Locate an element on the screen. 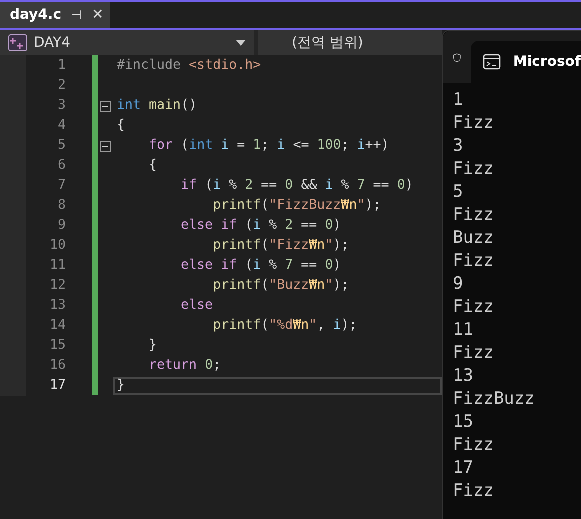  project-icon is located at coordinates (18, 43).